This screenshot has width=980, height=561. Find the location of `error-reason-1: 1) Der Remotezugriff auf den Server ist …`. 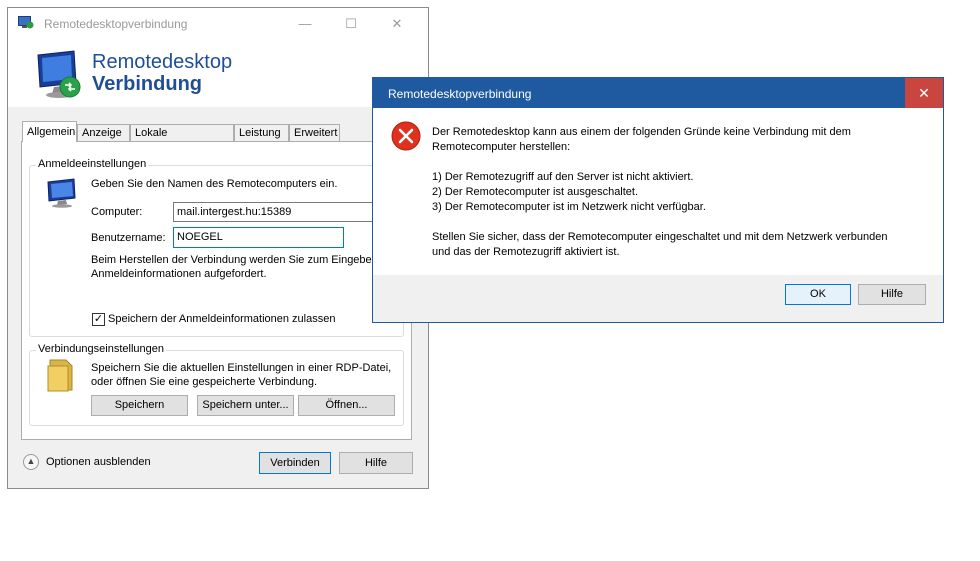

error-reason-1: 1) Der Remotezugriff auf den Server ist … is located at coordinates (563, 177).